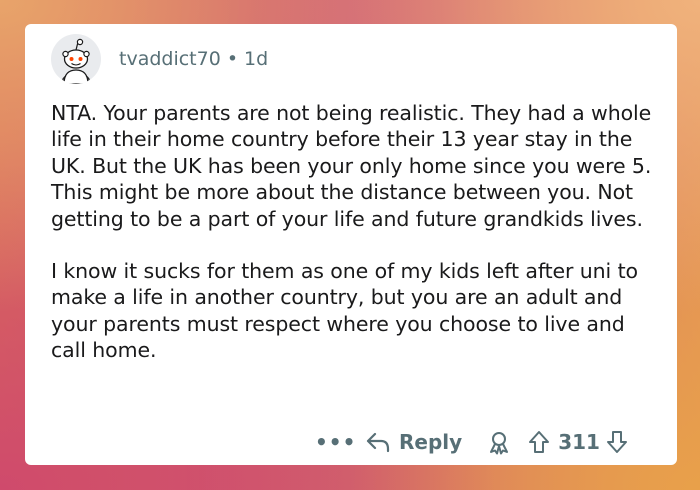 Image resolution: width=700 pixels, height=490 pixels. Describe the element at coordinates (378, 442) in the screenshot. I see `reply-arrow-icon` at that location.